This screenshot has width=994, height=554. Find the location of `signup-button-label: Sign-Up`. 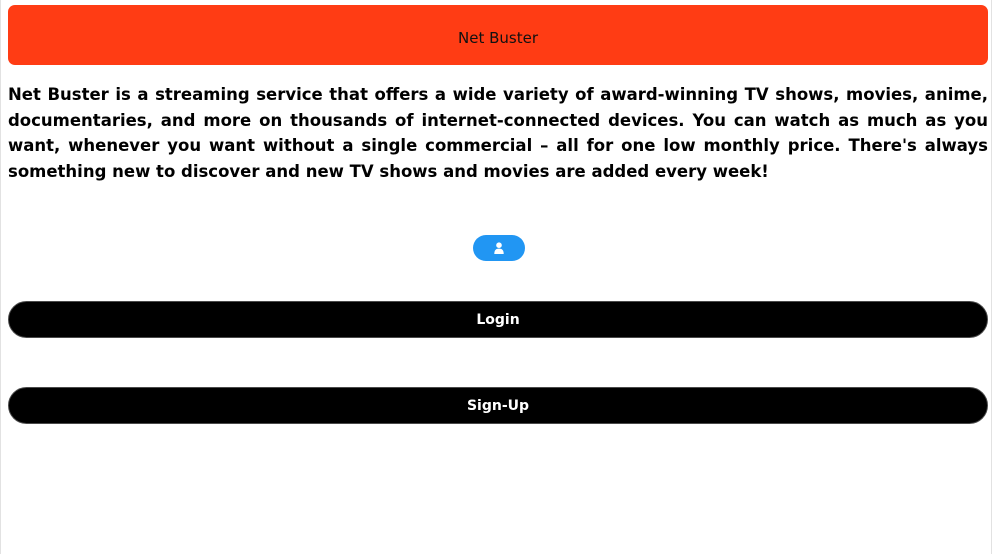

signup-button-label: Sign-Up is located at coordinates (498, 405).